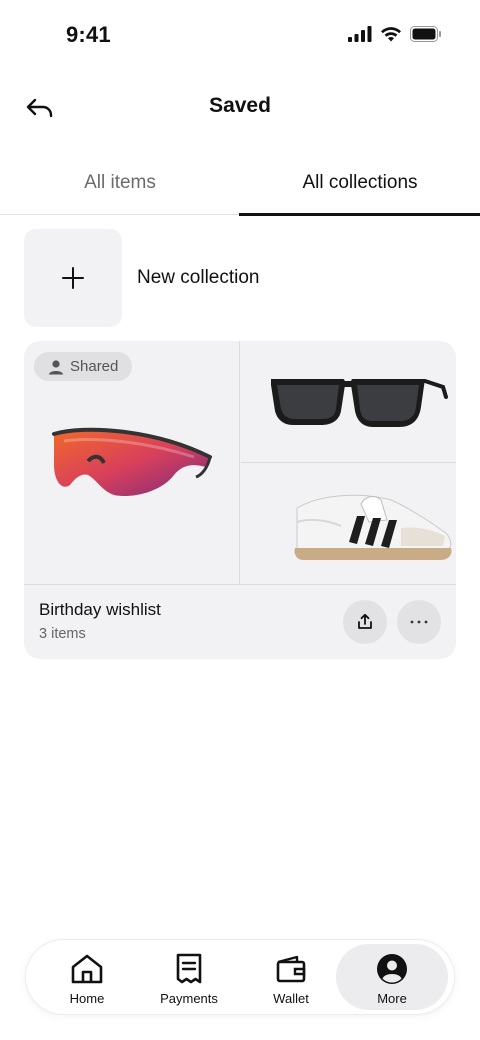 The image size is (480, 1040). What do you see at coordinates (87, 969) in the screenshot?
I see `home-icon` at bounding box center [87, 969].